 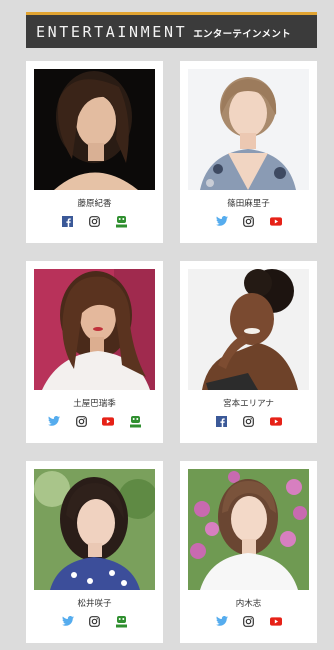 What do you see at coordinates (248, 204) in the screenshot?
I see `talent-name: 篠田麻里子` at bounding box center [248, 204].